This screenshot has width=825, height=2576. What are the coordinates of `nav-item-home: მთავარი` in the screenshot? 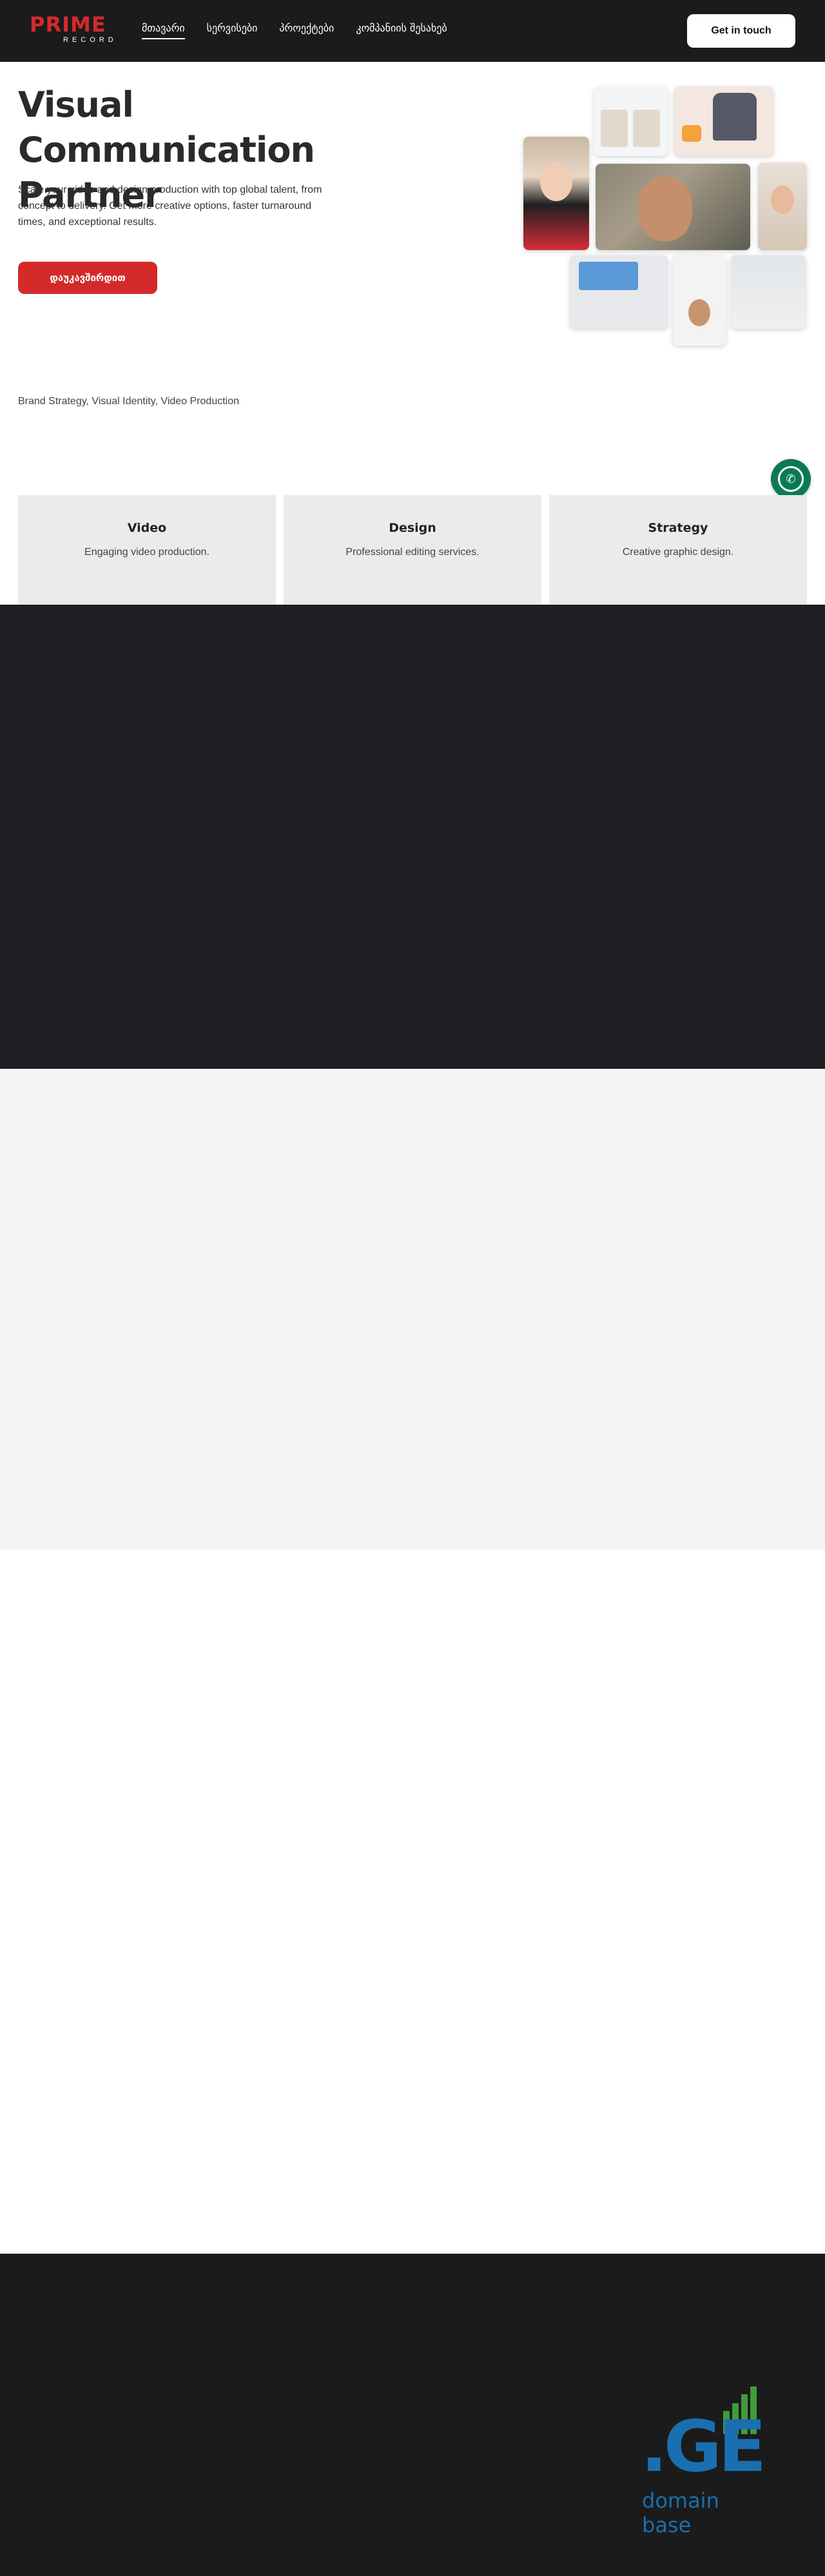 It's located at (163, 31).